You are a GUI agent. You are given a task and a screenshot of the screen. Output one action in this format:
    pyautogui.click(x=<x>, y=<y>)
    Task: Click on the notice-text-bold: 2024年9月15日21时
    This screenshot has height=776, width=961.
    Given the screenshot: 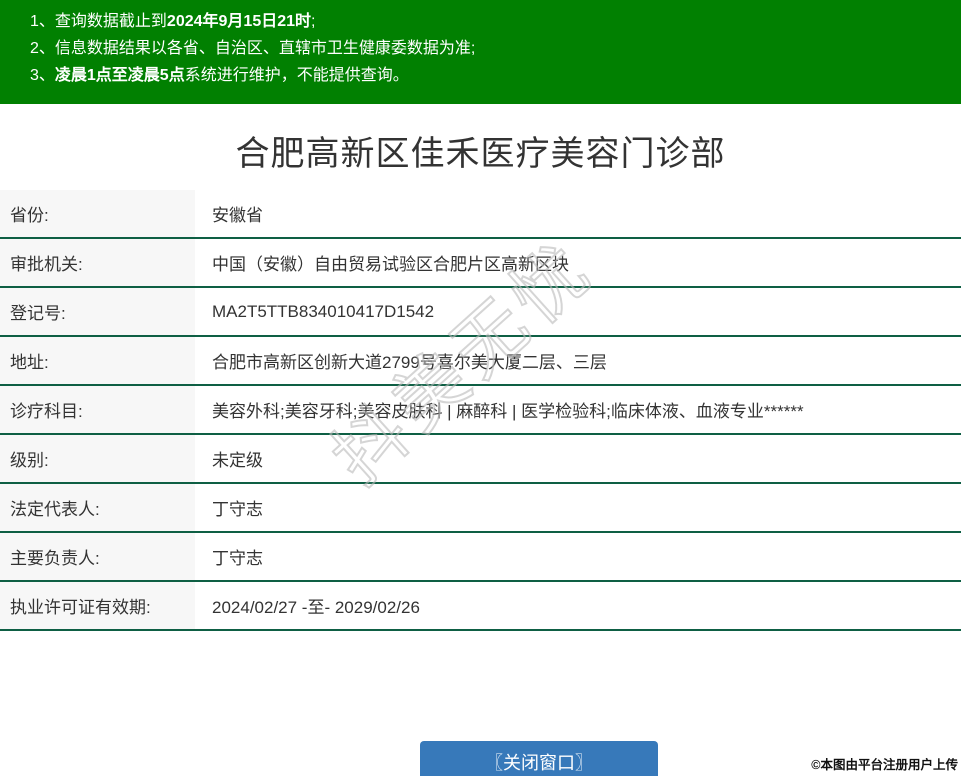 What is the action you would take?
    pyautogui.click(x=239, y=21)
    